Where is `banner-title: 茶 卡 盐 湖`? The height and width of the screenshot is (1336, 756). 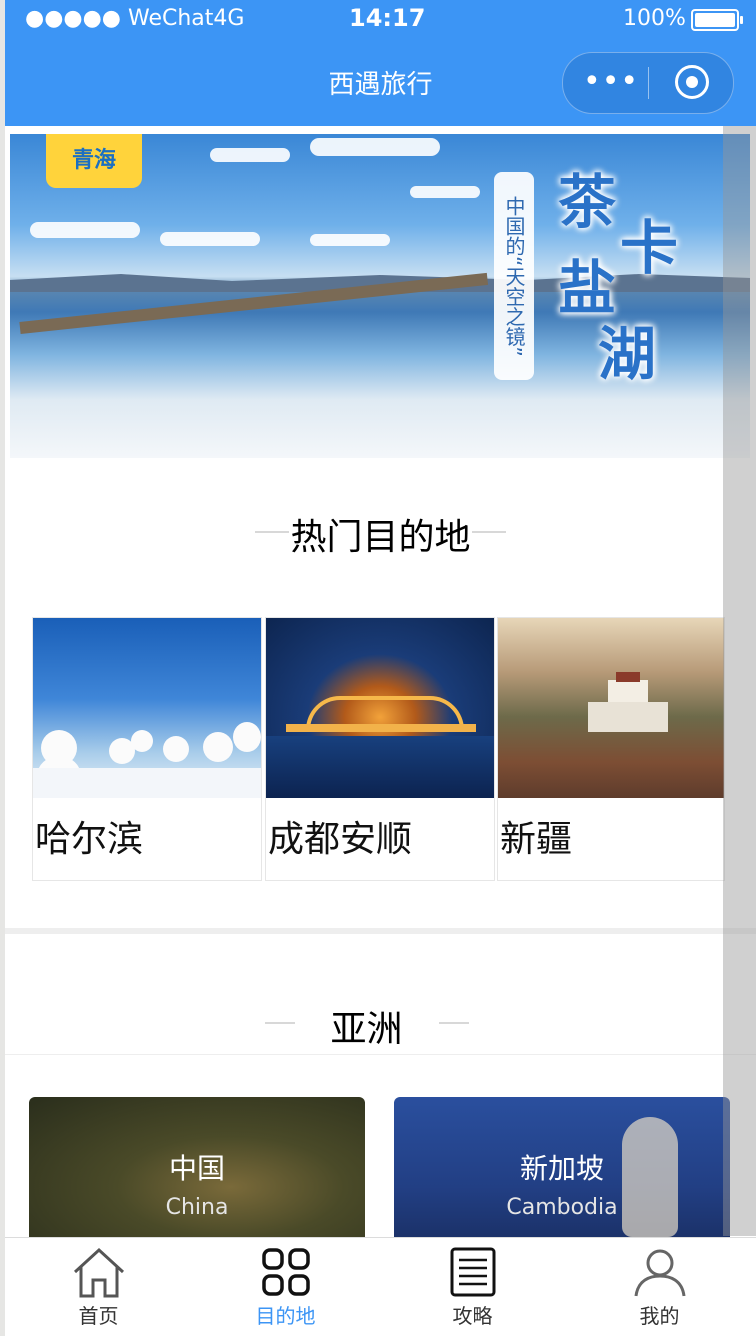
banner-title: 茶 卡 盐 湖 is located at coordinates (630, 295).